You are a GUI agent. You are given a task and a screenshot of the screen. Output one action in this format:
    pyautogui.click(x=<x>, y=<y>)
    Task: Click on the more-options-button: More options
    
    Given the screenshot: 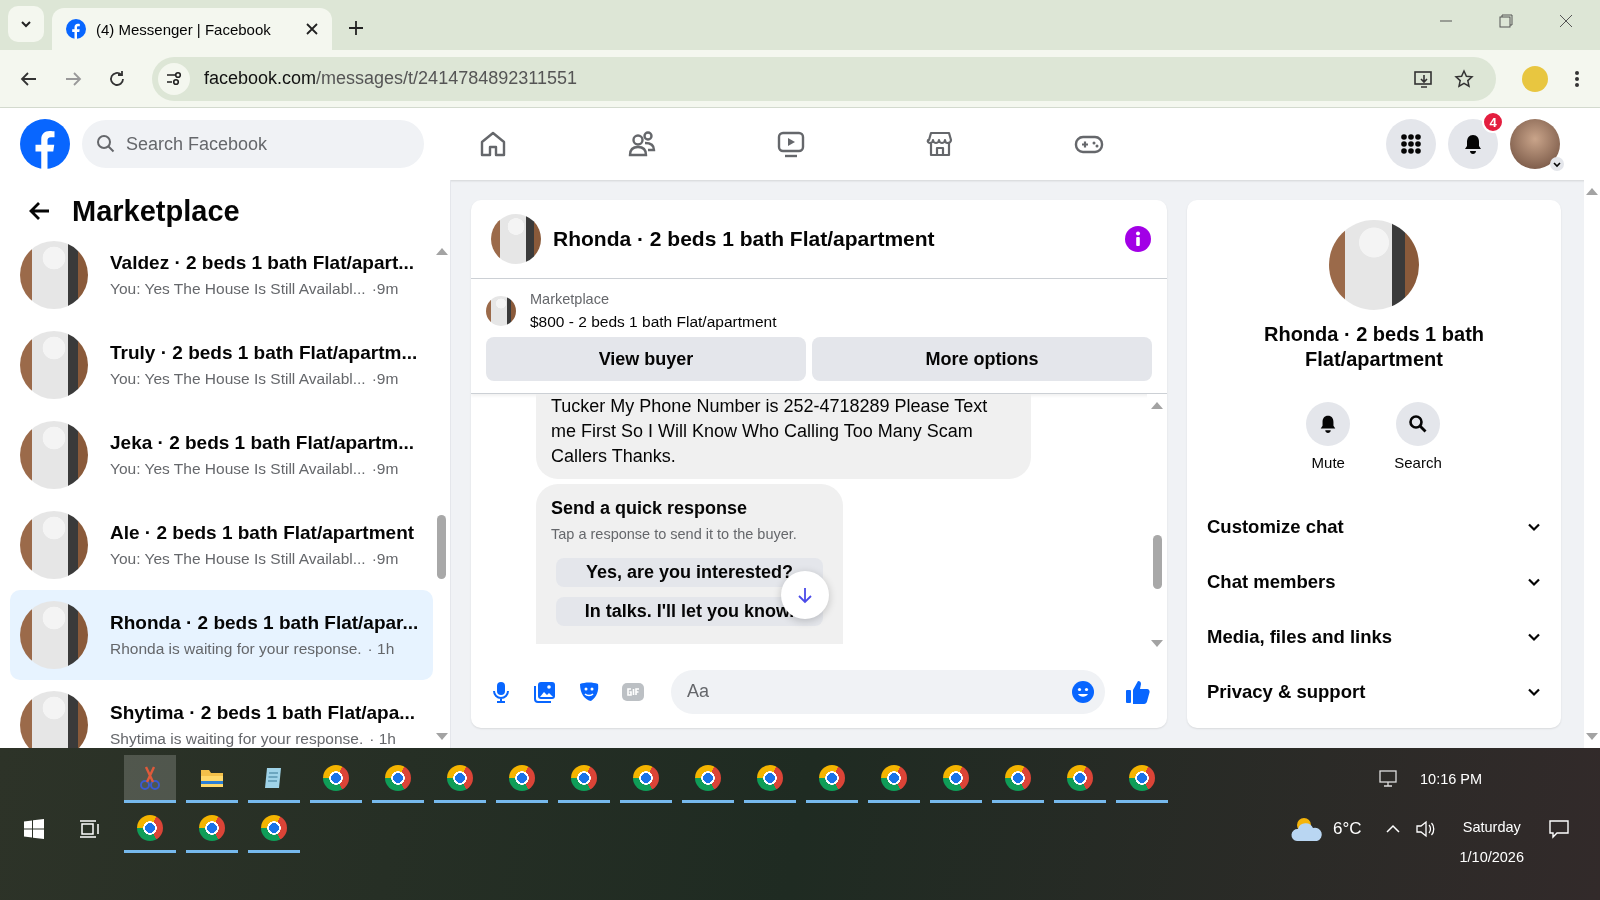 What is the action you would take?
    pyautogui.click(x=982, y=359)
    